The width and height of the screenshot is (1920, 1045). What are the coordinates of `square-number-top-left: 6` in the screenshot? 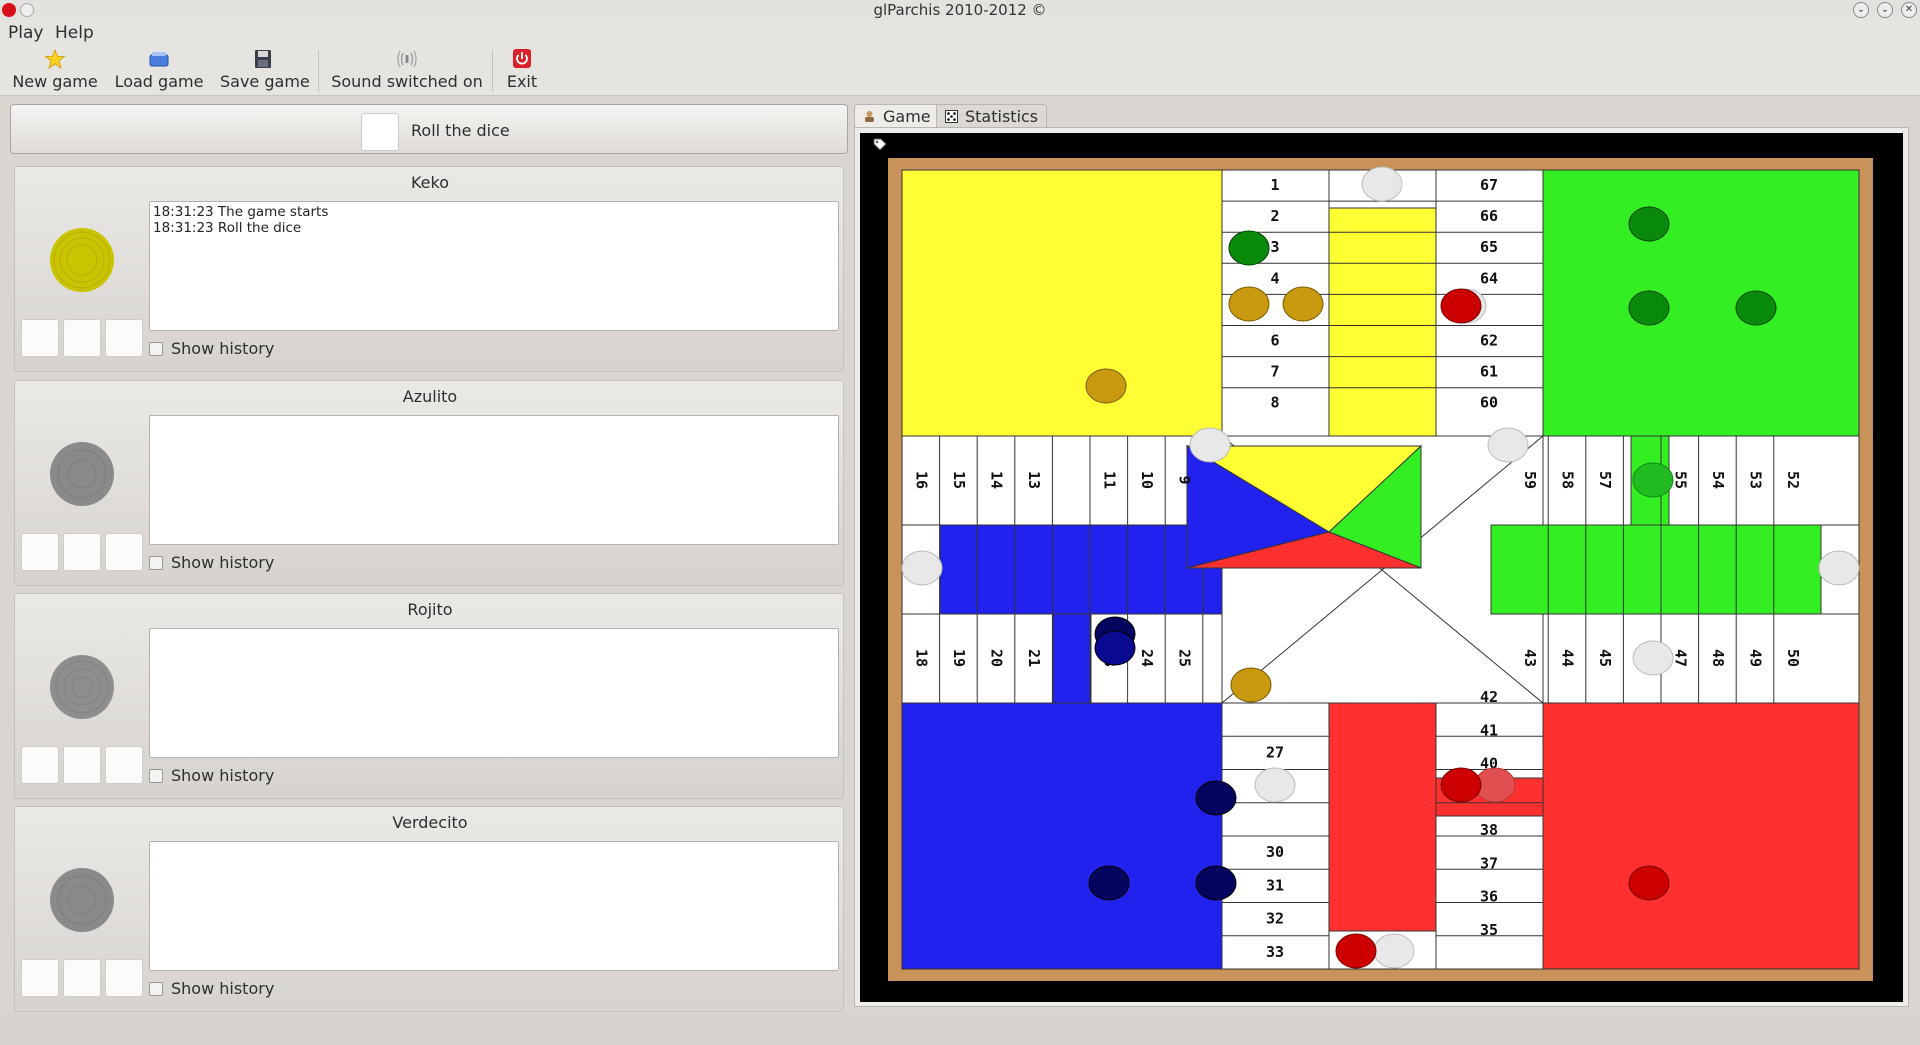 It's located at (1274, 341).